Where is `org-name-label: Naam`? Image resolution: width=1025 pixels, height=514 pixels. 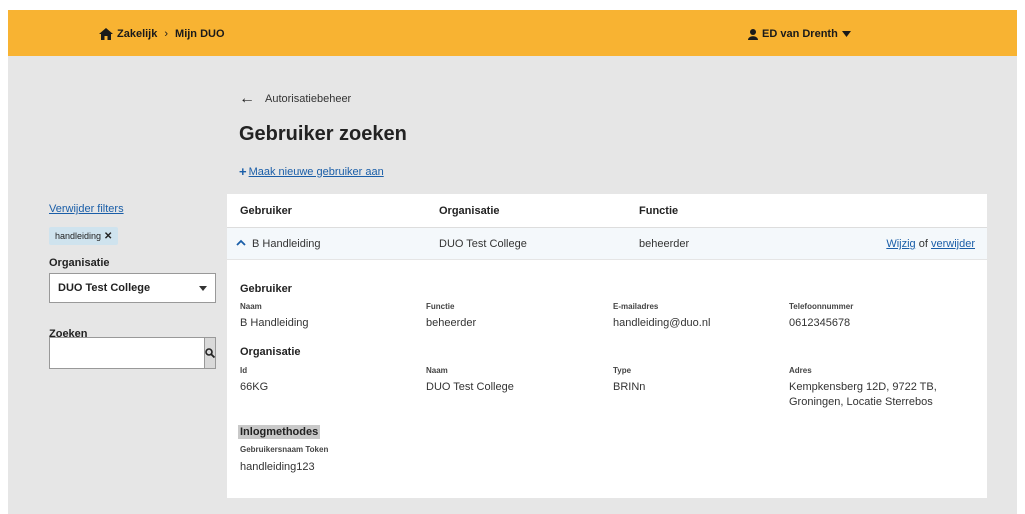 org-name-label: Naam is located at coordinates (437, 370).